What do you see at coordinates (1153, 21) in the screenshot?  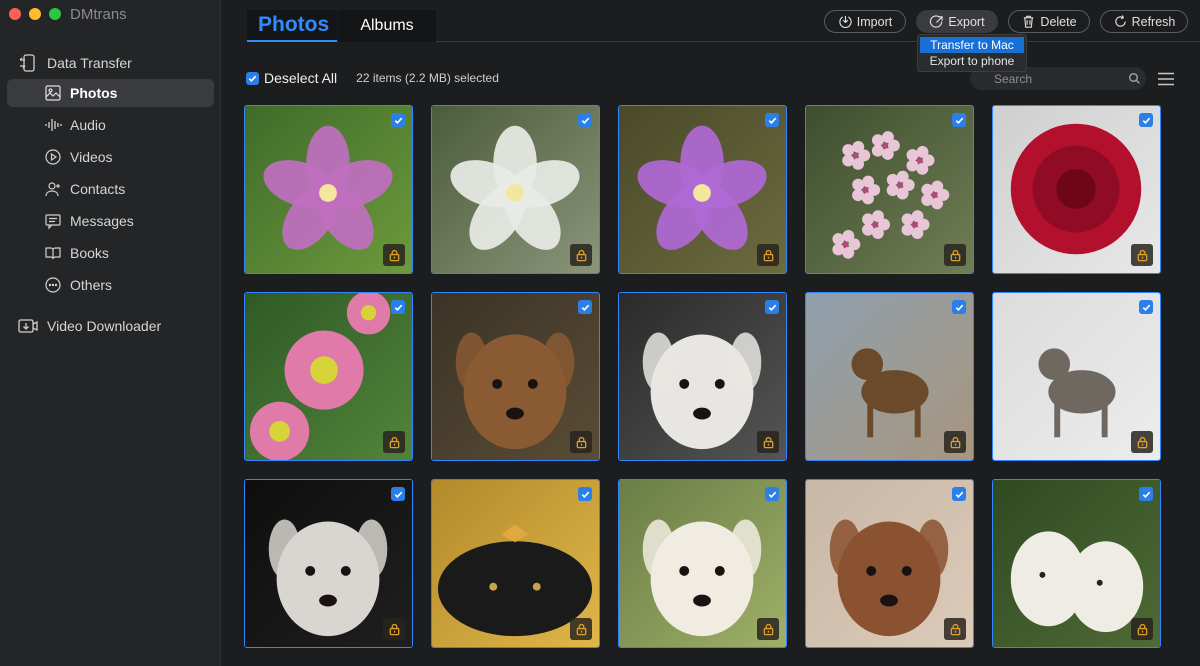 I see `refresh-label: Refresh` at bounding box center [1153, 21].